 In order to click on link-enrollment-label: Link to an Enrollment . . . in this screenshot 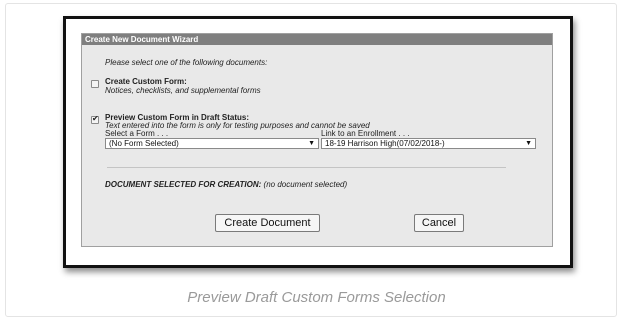, I will do `click(365, 133)`.